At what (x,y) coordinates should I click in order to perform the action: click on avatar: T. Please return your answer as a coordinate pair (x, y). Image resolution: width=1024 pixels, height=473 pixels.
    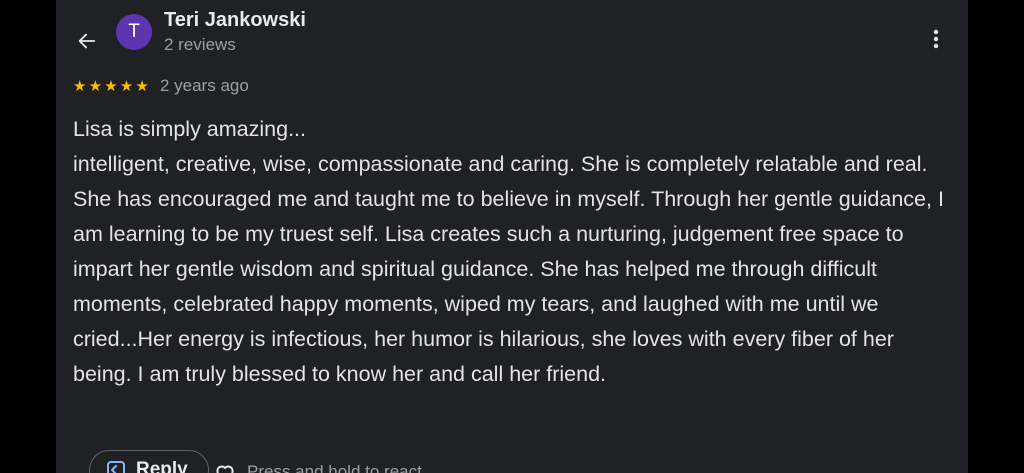
    Looking at the image, I should click on (134, 32).